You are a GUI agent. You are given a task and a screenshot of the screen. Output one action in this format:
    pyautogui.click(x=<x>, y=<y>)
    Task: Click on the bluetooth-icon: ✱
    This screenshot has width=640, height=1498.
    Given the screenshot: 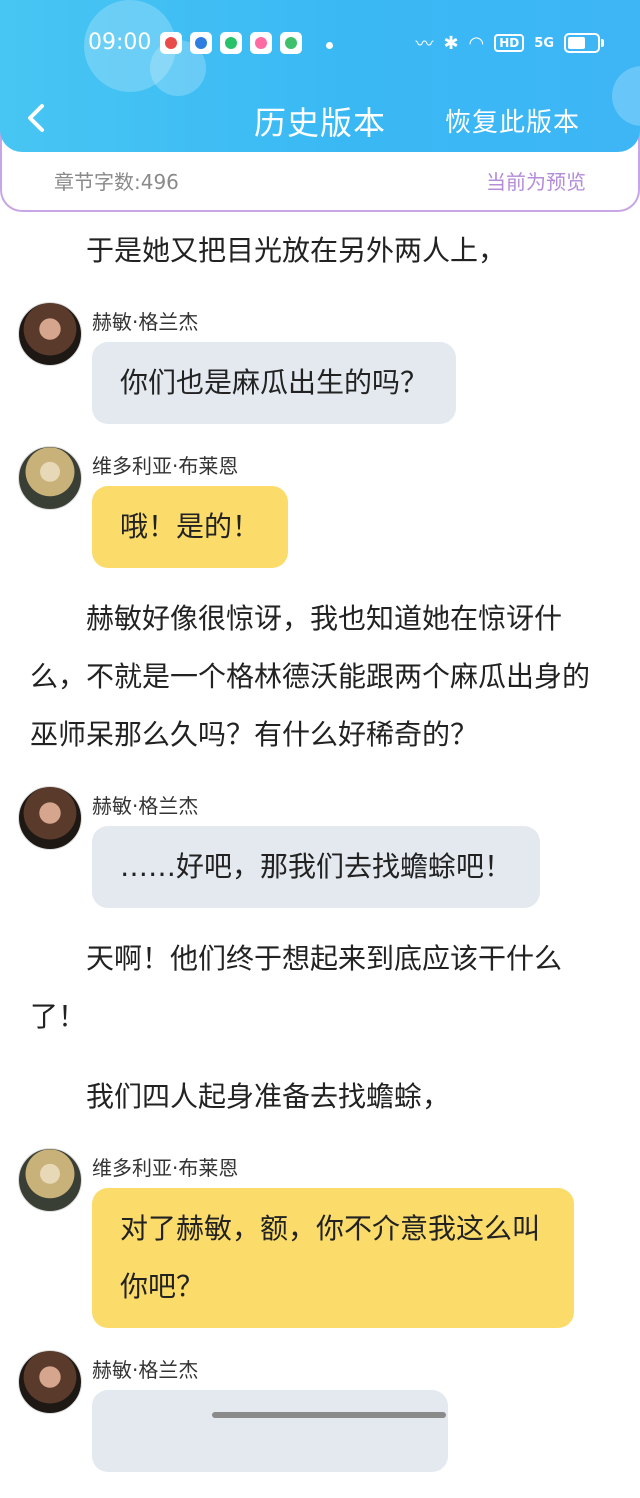 What is the action you would take?
    pyautogui.click(x=451, y=43)
    